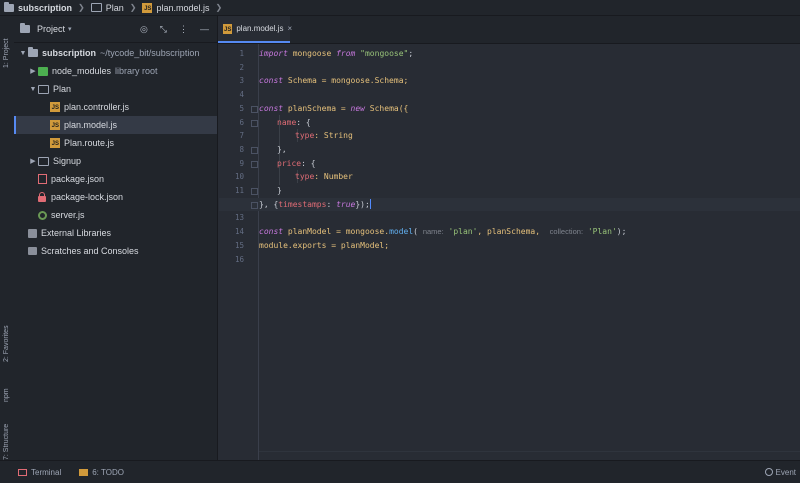  What do you see at coordinates (241, 67) in the screenshot?
I see `line-number: 2` at bounding box center [241, 67].